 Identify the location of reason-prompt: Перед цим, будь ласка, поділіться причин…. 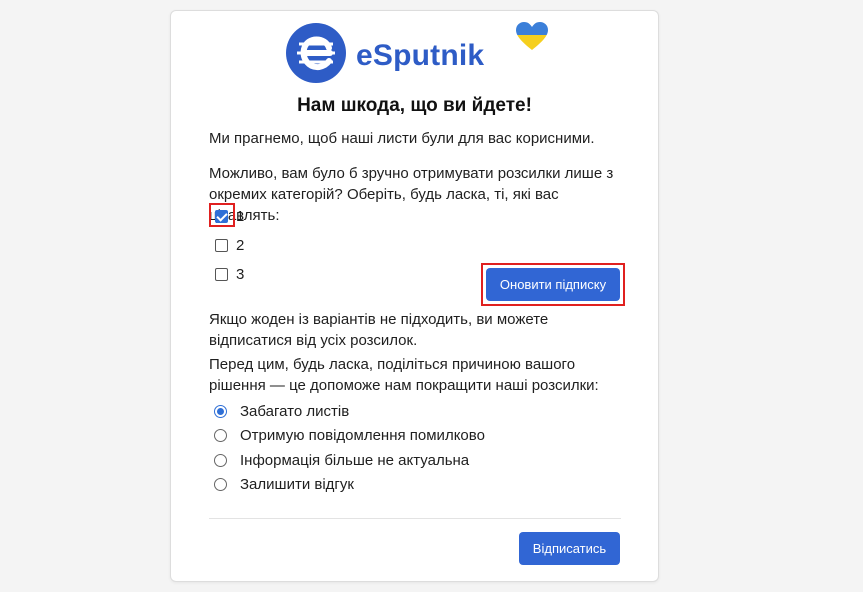
(404, 375).